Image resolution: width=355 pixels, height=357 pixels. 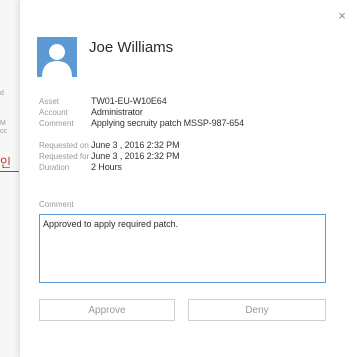 I want to click on detail-row-duration: Duration 2 Hours, so click(x=80, y=167).